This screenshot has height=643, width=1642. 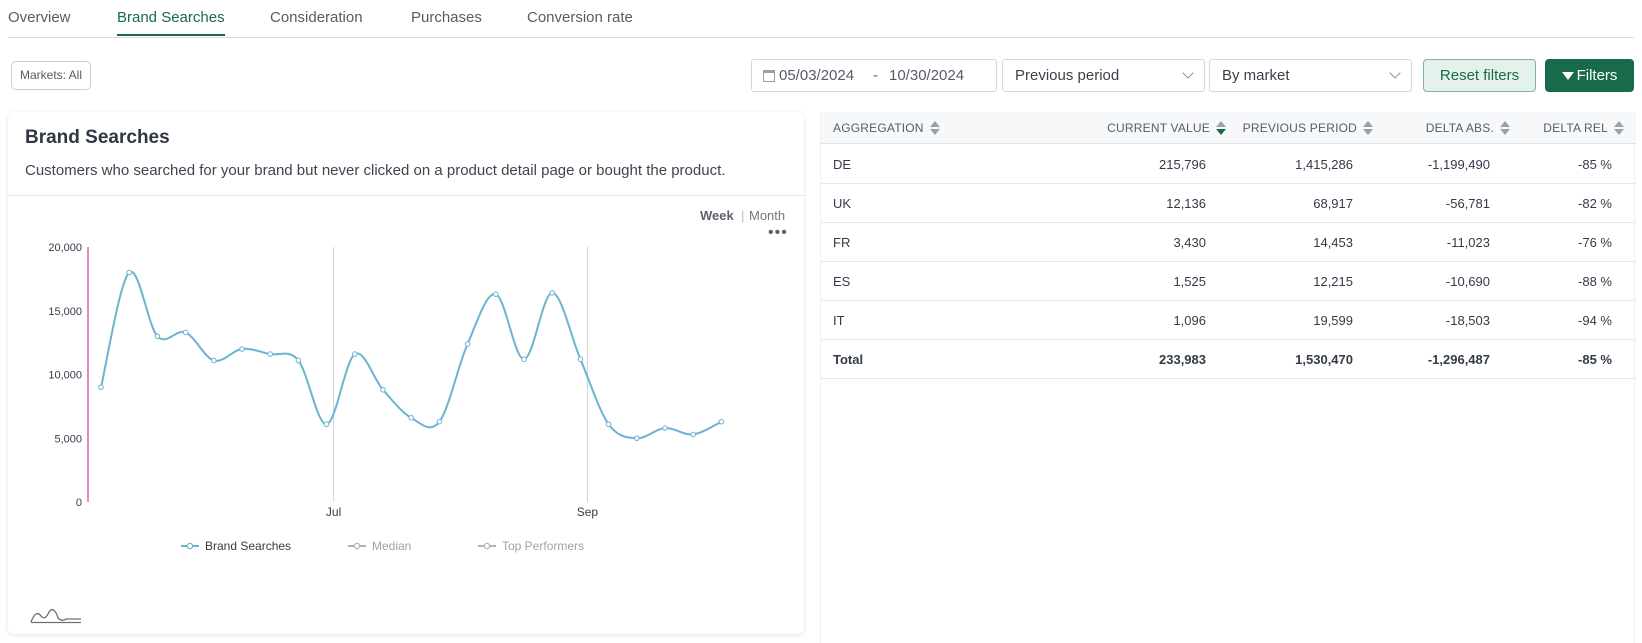 What do you see at coordinates (316, 21) in the screenshot?
I see `tab-consideration: Consideration` at bounding box center [316, 21].